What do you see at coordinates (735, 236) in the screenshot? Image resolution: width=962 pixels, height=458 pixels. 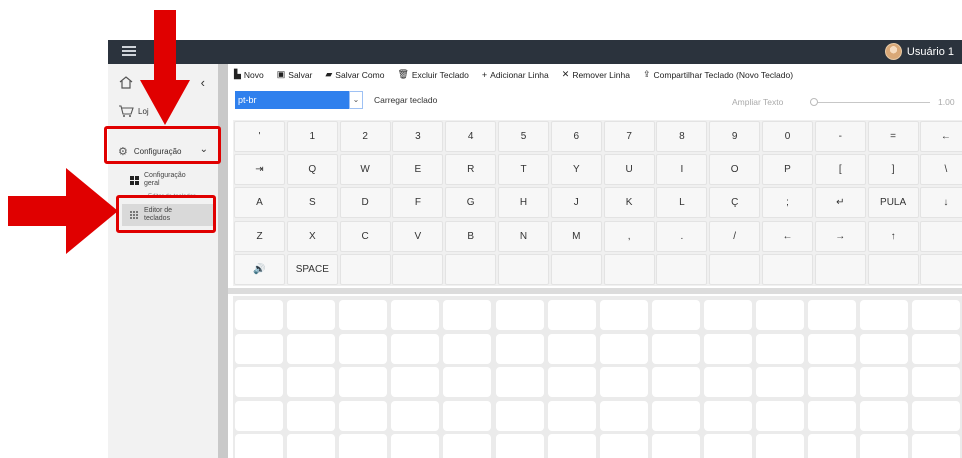 I see `keyboard-key: /` at bounding box center [735, 236].